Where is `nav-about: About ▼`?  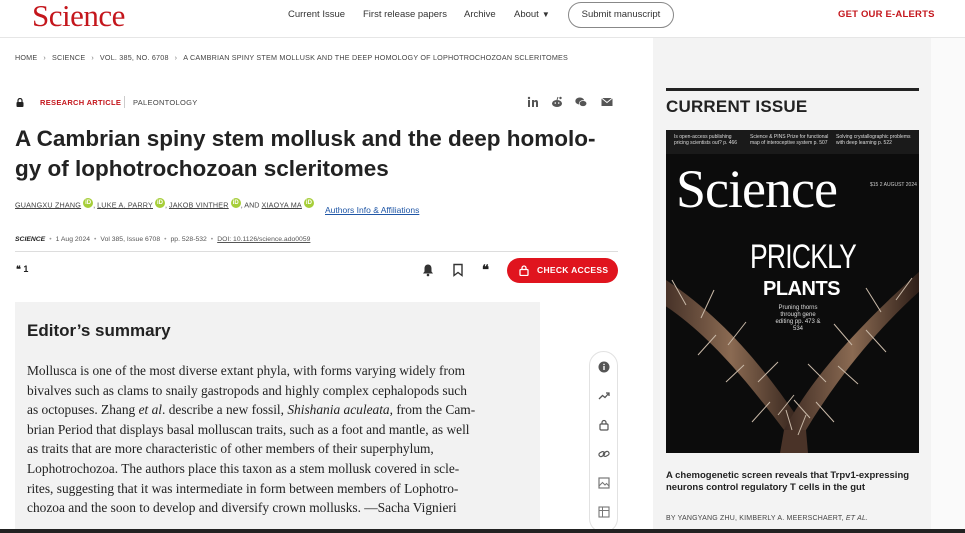
nav-about: About ▼ is located at coordinates (532, 14).